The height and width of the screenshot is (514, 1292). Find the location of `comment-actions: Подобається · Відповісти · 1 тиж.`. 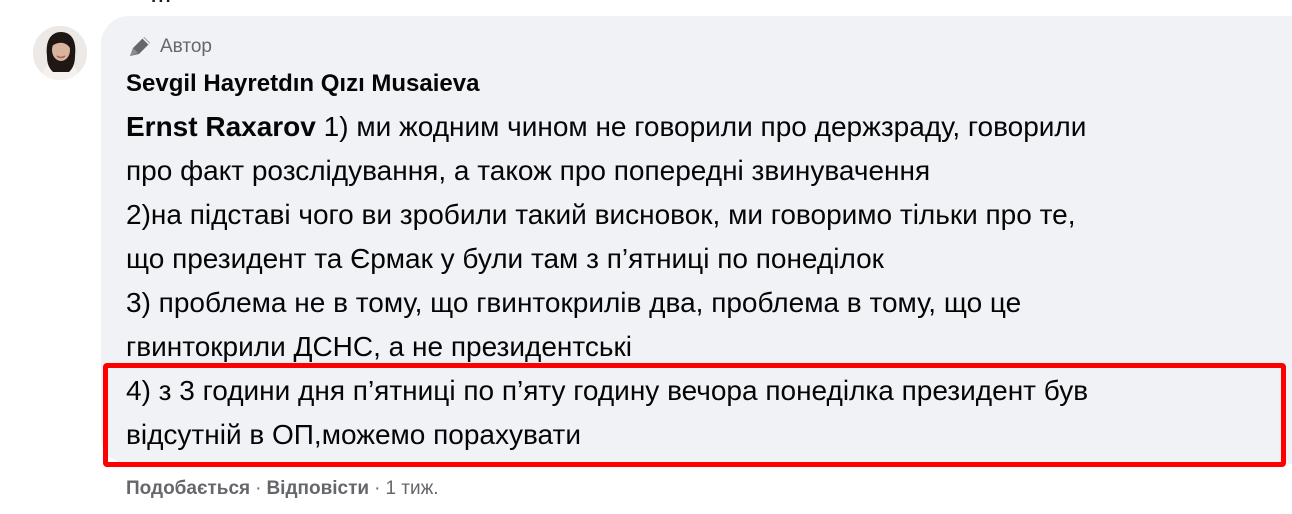

comment-actions: Подобається · Відповісти · 1 тиж. is located at coordinates (282, 489).